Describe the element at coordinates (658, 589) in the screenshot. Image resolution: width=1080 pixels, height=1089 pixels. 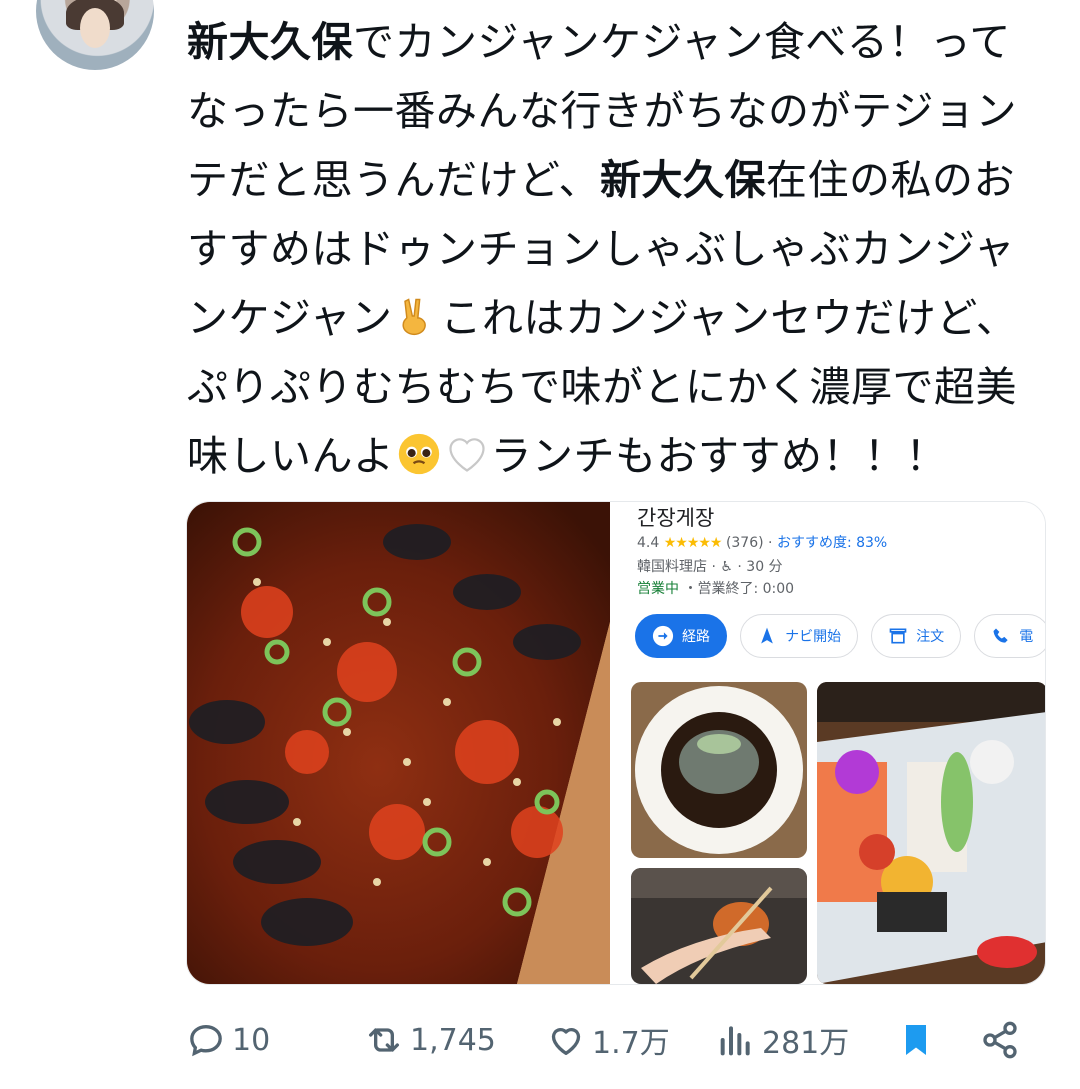
I see `open-status: 営業中` at that location.